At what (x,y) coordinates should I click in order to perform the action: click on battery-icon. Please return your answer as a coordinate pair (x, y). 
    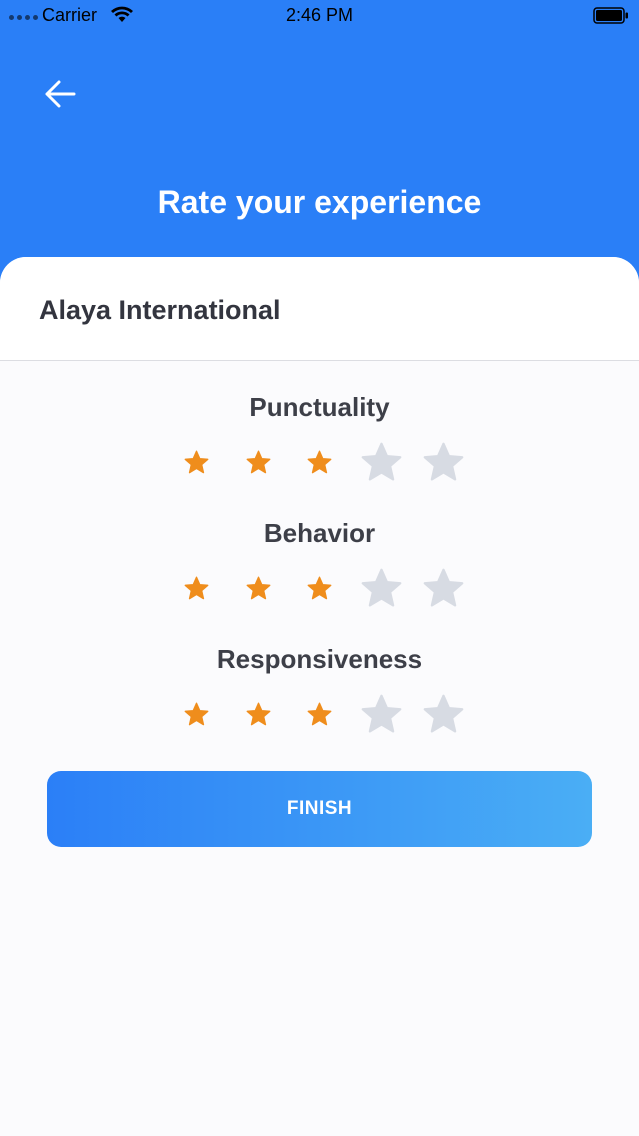
    Looking at the image, I should click on (610, 15).